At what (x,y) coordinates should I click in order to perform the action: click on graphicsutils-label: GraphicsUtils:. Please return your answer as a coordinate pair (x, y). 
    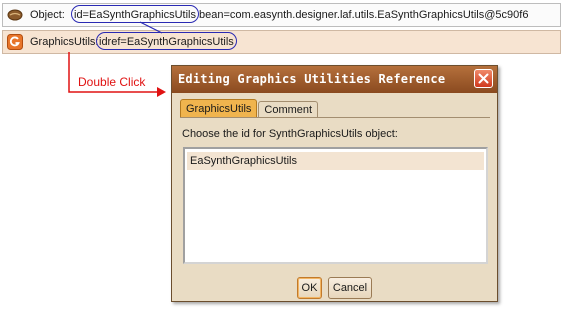
    Looking at the image, I should click on (64, 42).